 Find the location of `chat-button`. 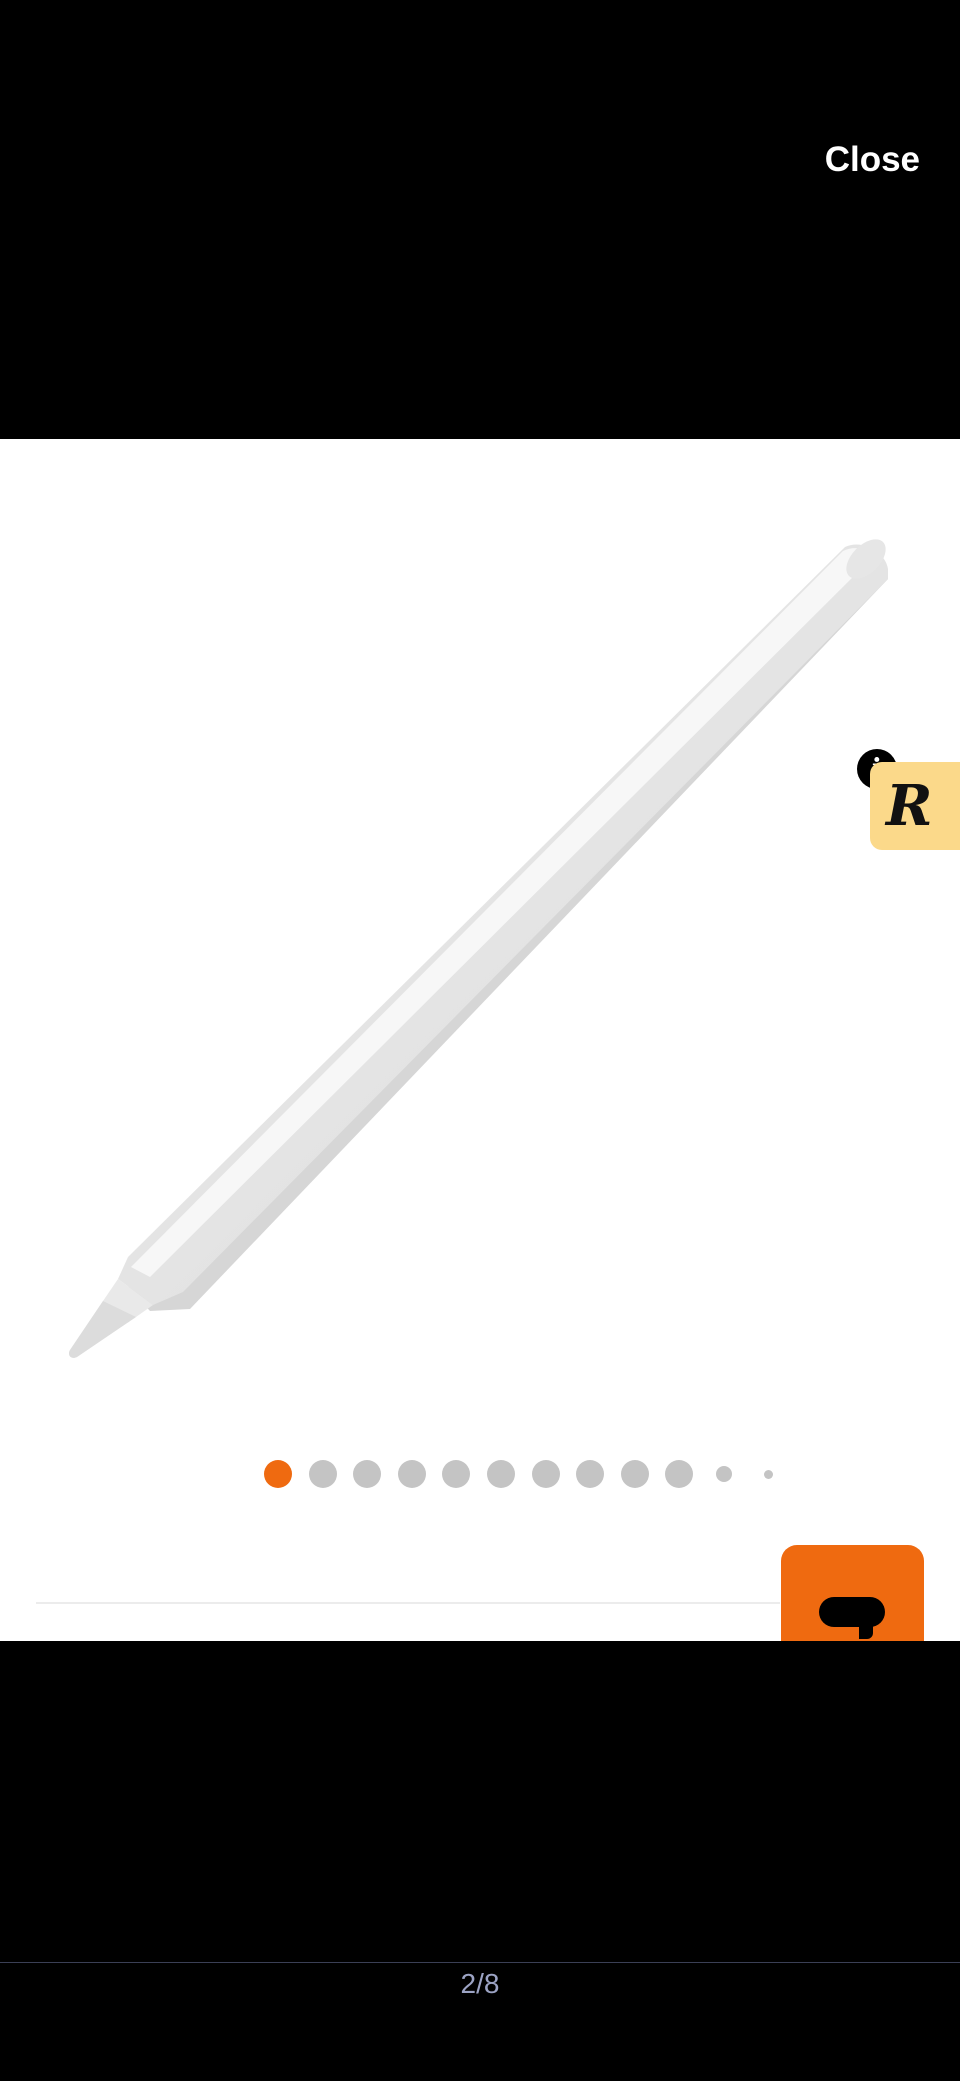

chat-button is located at coordinates (852, 1593).